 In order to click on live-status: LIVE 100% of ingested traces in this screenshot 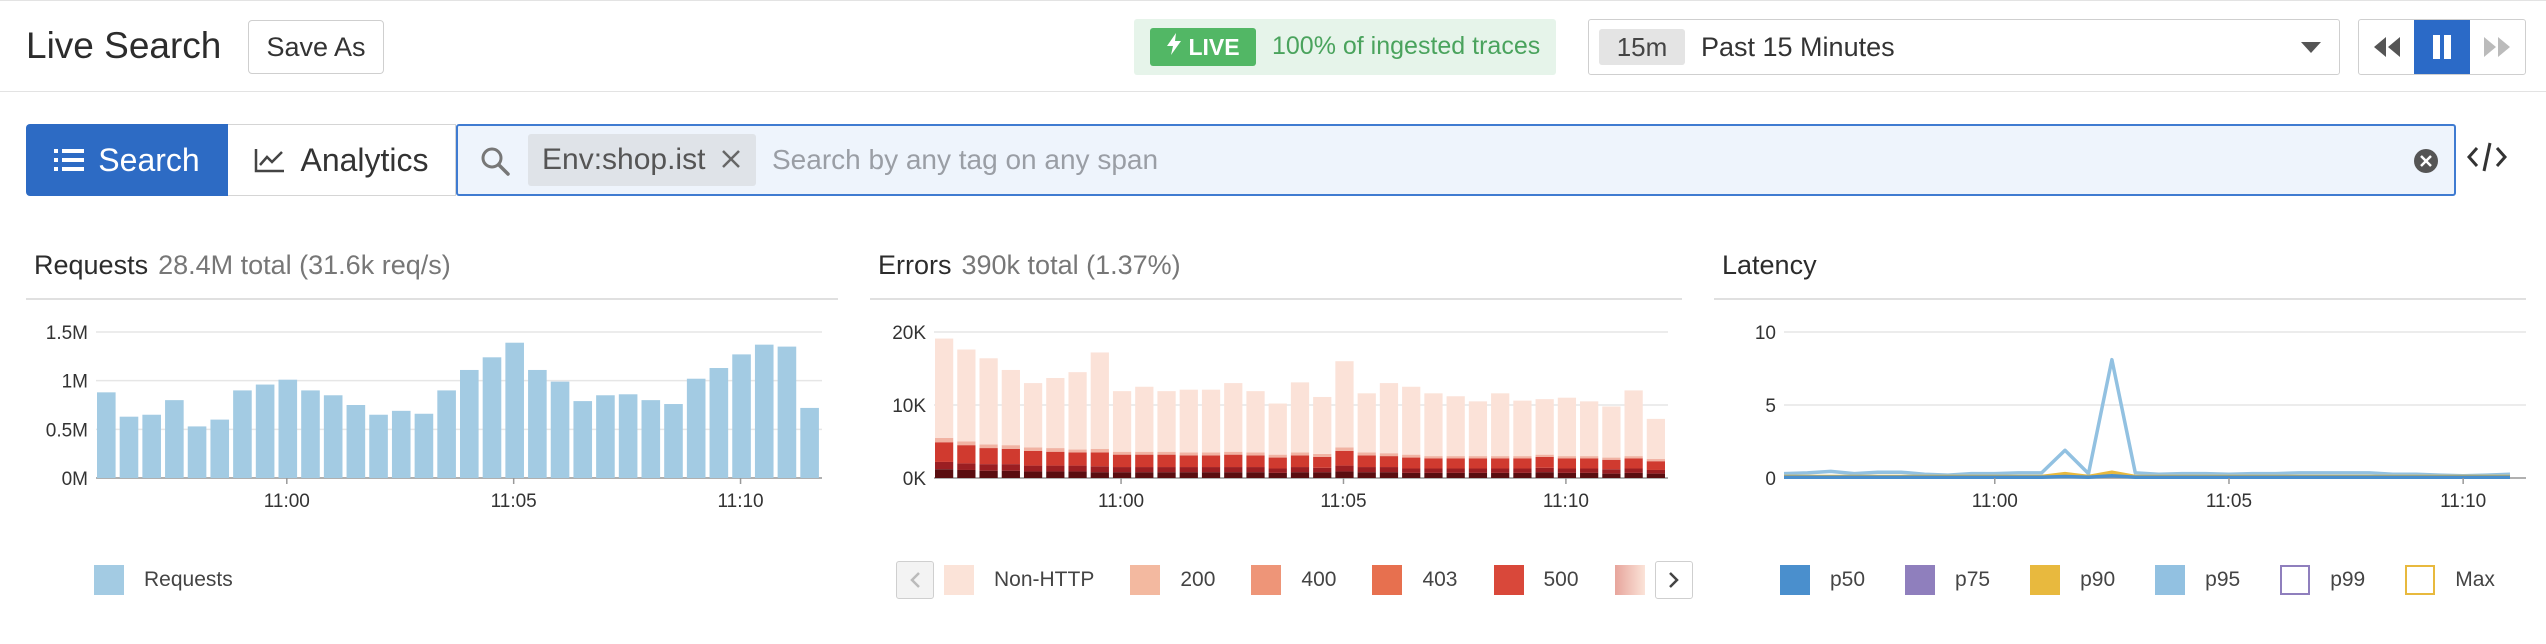, I will do `click(1345, 47)`.